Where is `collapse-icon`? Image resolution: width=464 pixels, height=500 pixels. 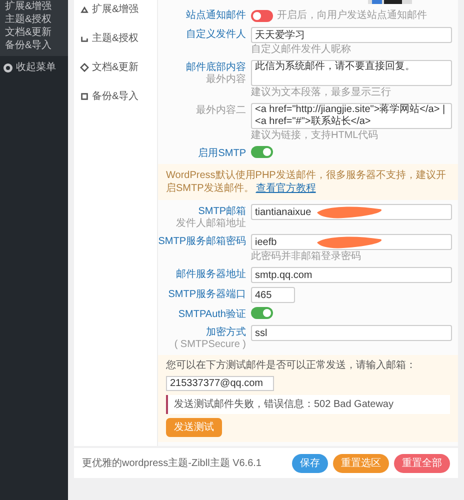
collapse-icon is located at coordinates (8, 67).